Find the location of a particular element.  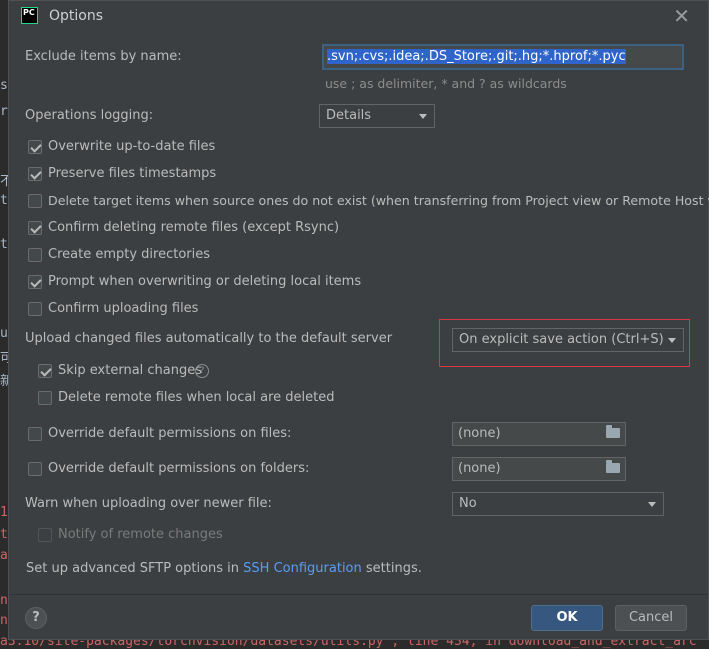

sftp-prefix: Set up advanced SFTP options in is located at coordinates (135, 568).